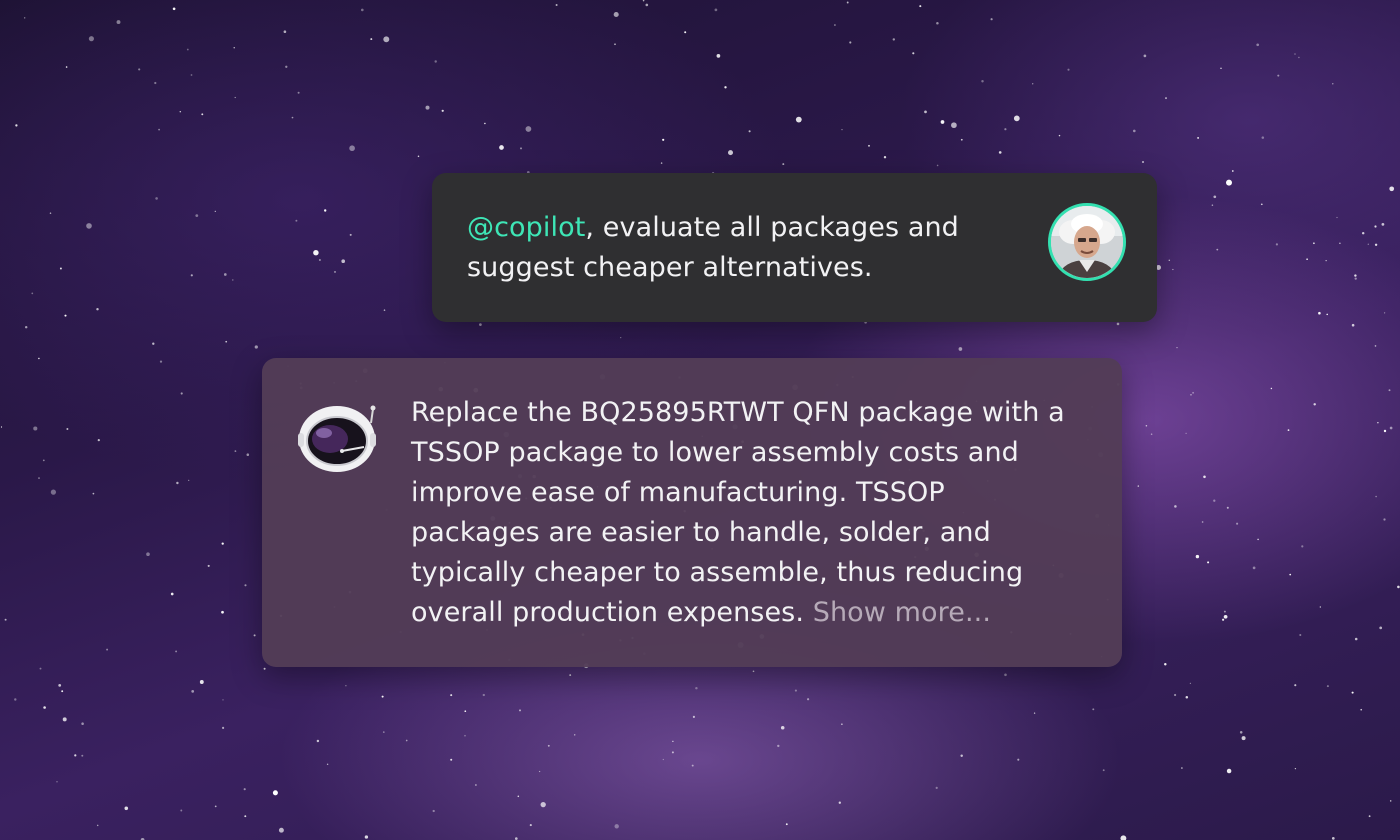 The image size is (1400, 840). I want to click on astronaut-helmet-icon, so click(337, 438).